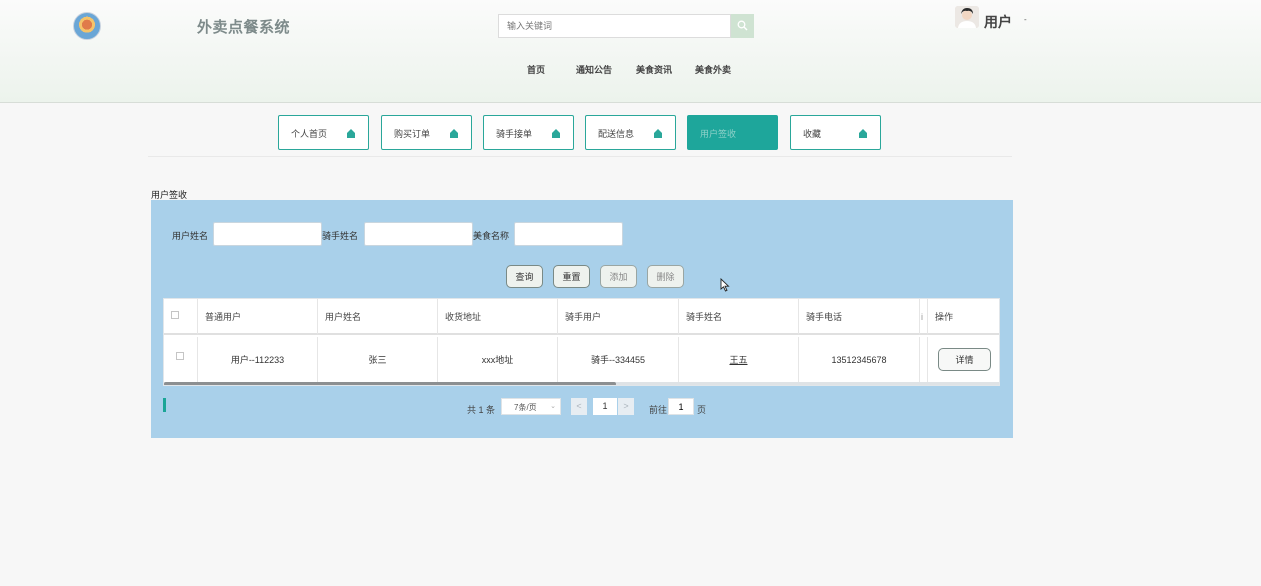  What do you see at coordinates (725, 285) in the screenshot?
I see `mouse-cursor-icon` at bounding box center [725, 285].